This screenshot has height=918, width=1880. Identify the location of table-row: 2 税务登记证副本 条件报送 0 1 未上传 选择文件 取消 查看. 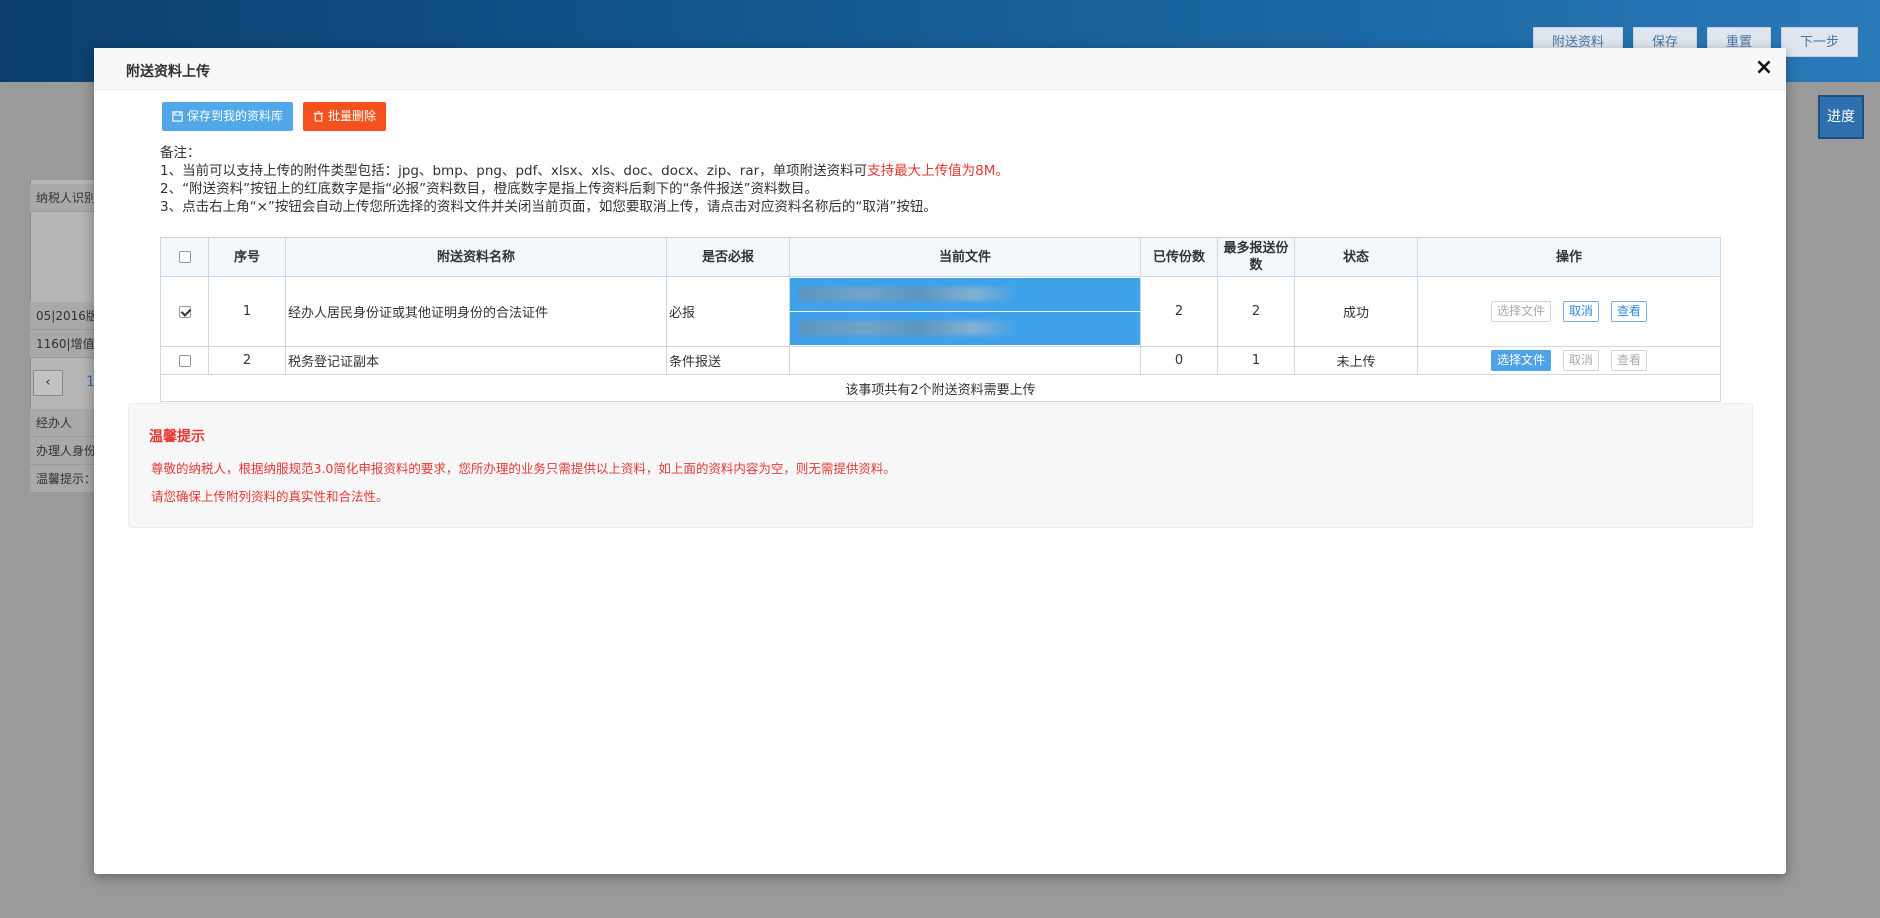
(940, 360).